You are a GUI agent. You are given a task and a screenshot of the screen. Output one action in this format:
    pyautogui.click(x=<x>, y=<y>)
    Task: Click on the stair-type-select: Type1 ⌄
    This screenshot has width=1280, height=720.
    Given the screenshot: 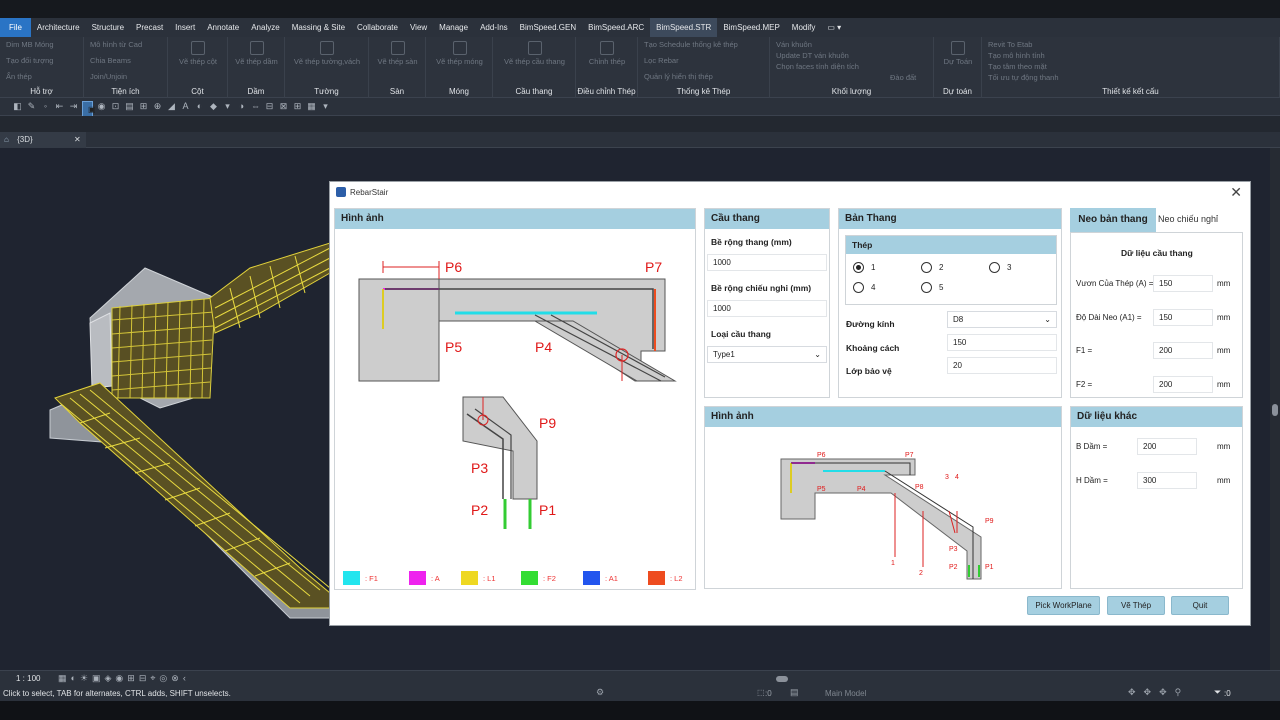 What is the action you would take?
    pyautogui.click(x=767, y=354)
    